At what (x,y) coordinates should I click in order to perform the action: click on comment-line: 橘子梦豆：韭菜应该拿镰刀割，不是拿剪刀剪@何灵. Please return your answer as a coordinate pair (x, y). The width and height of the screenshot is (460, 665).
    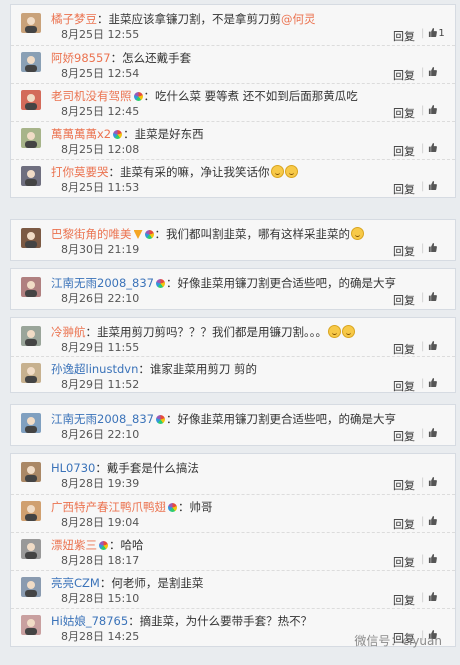
    Looking at the image, I should click on (183, 19).